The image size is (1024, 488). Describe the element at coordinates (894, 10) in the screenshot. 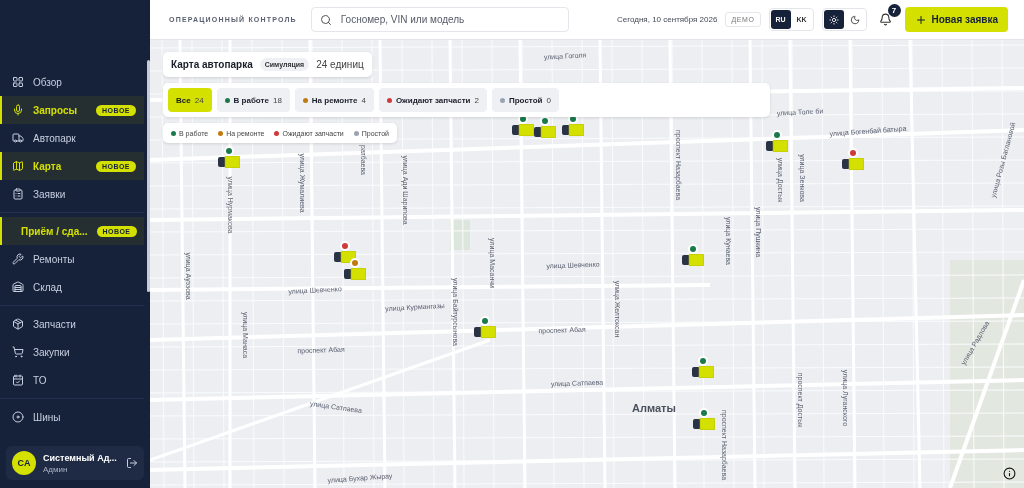

I see `notification-count: 7` at that location.